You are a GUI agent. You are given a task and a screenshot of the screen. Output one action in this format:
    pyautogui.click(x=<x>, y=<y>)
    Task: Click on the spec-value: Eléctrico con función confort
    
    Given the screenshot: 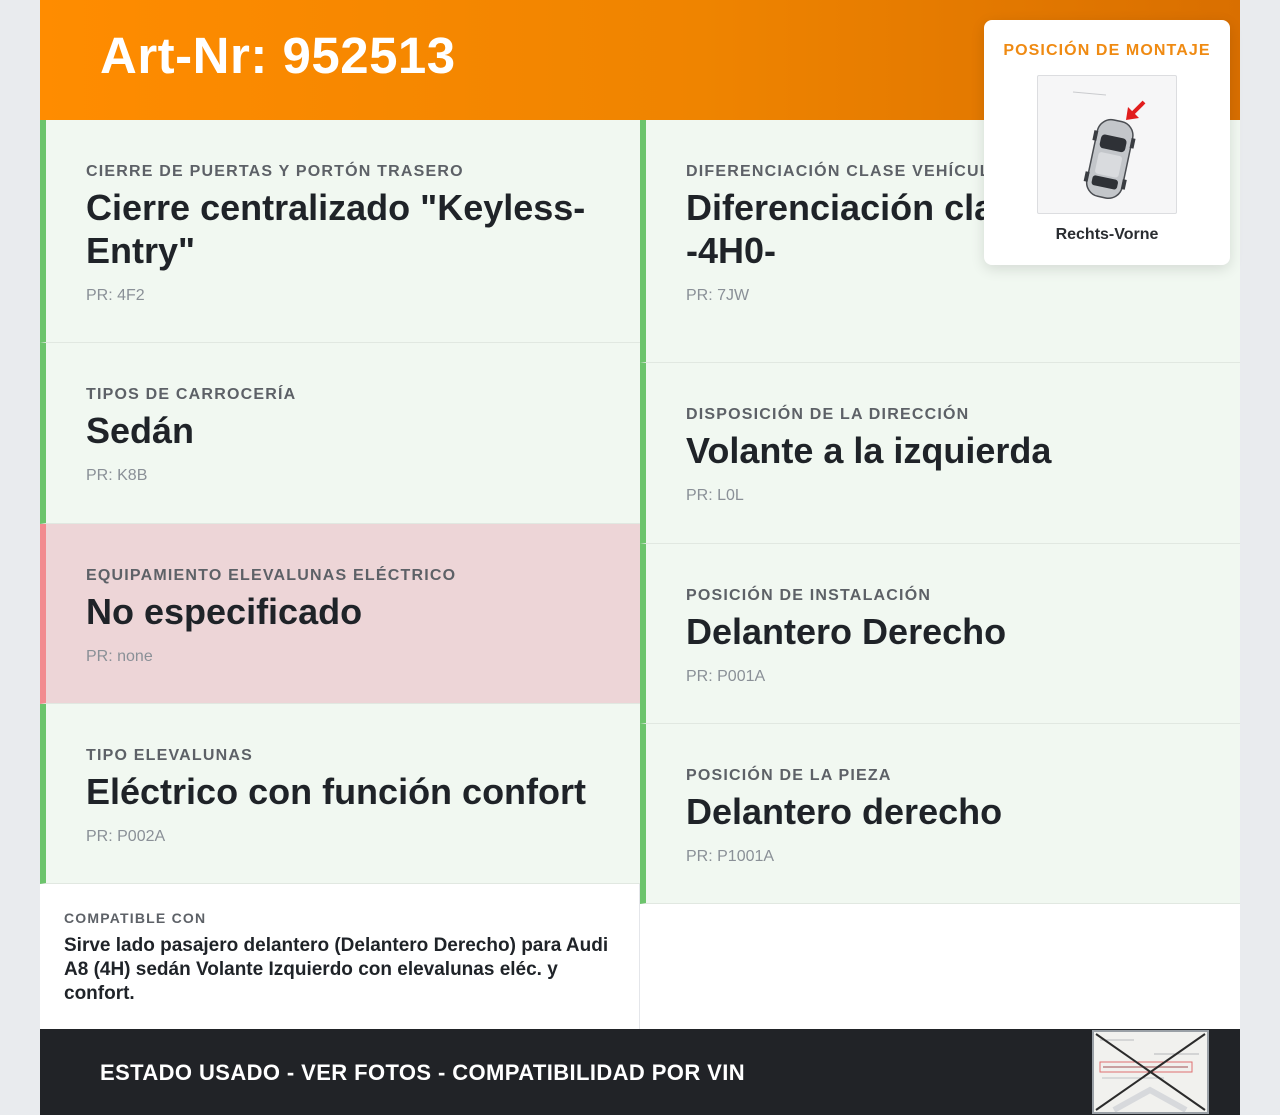 What is the action you would take?
    pyautogui.click(x=336, y=791)
    